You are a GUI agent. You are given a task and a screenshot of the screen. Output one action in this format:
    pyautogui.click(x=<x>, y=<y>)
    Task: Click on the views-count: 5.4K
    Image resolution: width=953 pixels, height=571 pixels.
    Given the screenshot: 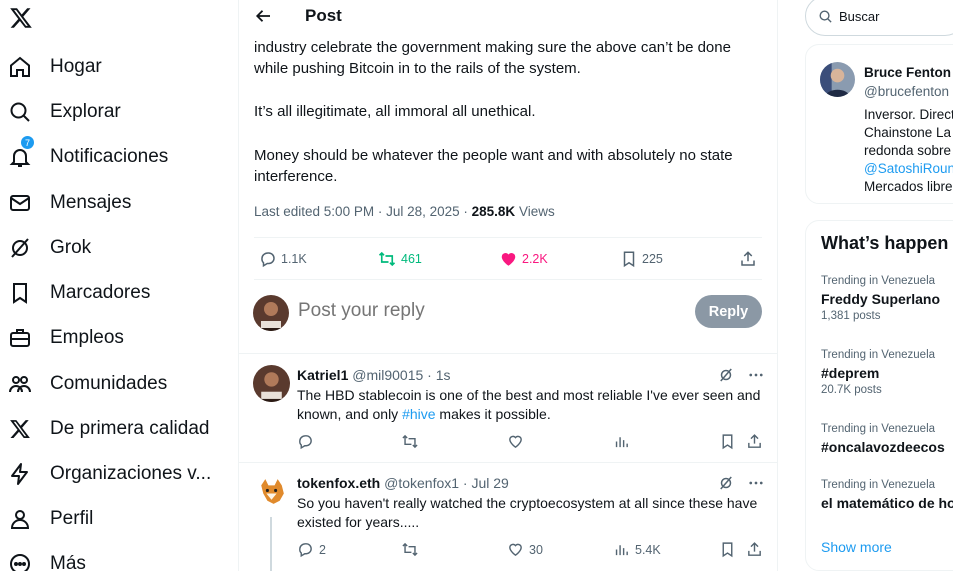 What is the action you would take?
    pyautogui.click(x=648, y=549)
    